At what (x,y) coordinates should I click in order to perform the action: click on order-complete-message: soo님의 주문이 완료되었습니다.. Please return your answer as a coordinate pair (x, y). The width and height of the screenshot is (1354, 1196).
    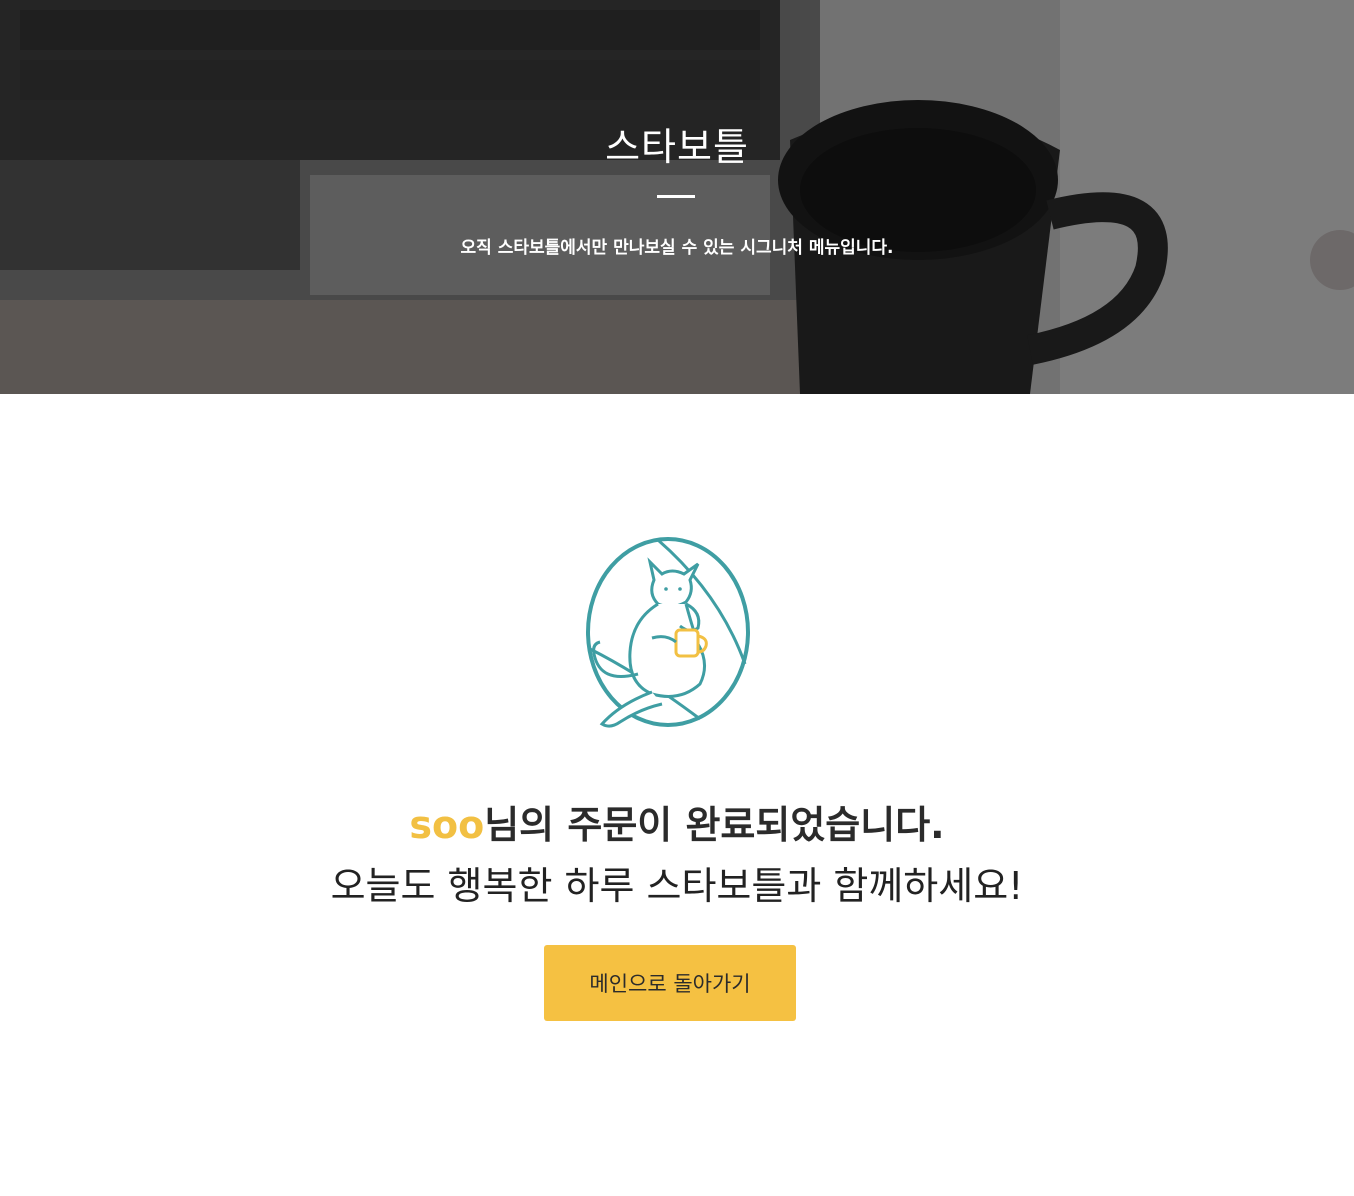
    Looking at the image, I should click on (677, 821).